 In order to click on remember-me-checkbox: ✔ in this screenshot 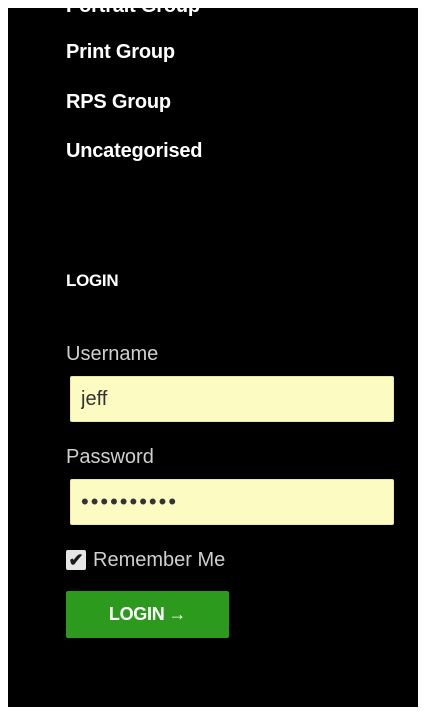, I will do `click(76, 560)`.